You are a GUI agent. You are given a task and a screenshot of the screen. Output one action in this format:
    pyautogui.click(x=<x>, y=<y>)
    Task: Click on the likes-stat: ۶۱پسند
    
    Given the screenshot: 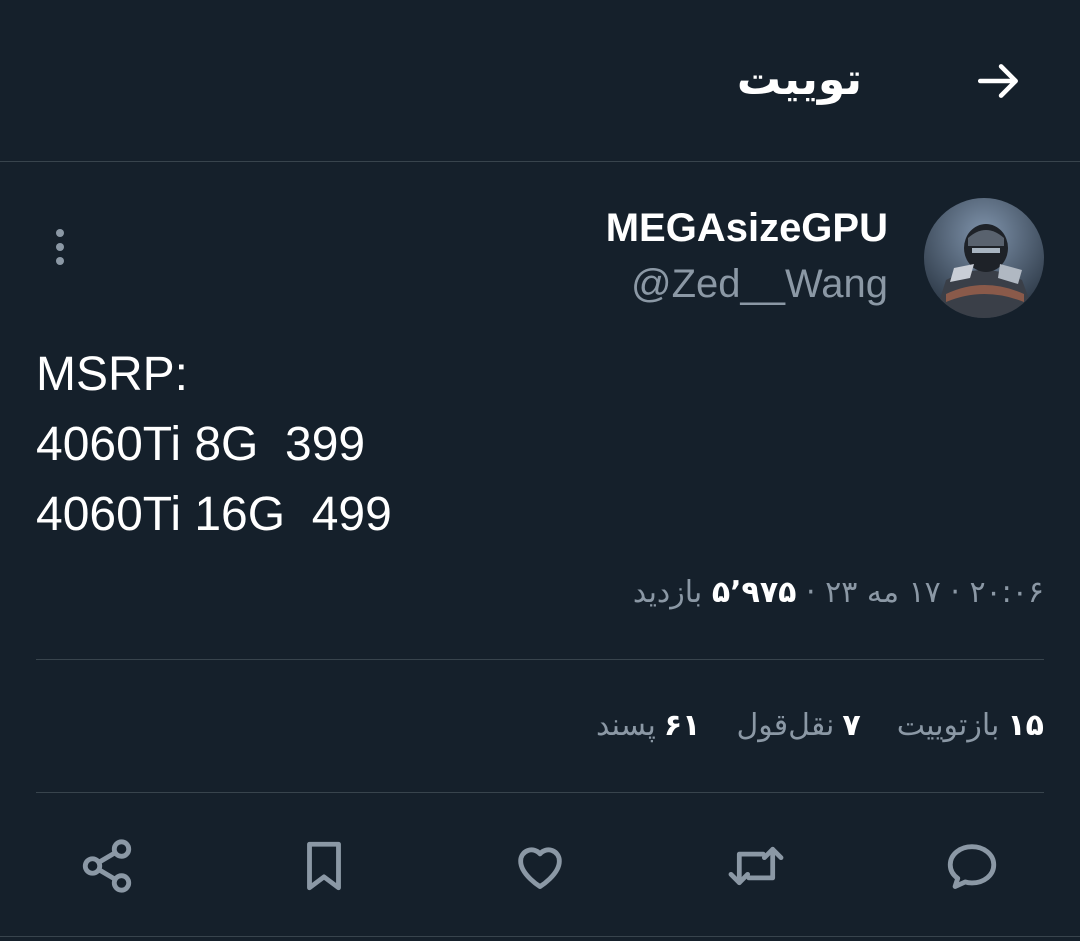 What is the action you would take?
    pyautogui.click(x=648, y=726)
    